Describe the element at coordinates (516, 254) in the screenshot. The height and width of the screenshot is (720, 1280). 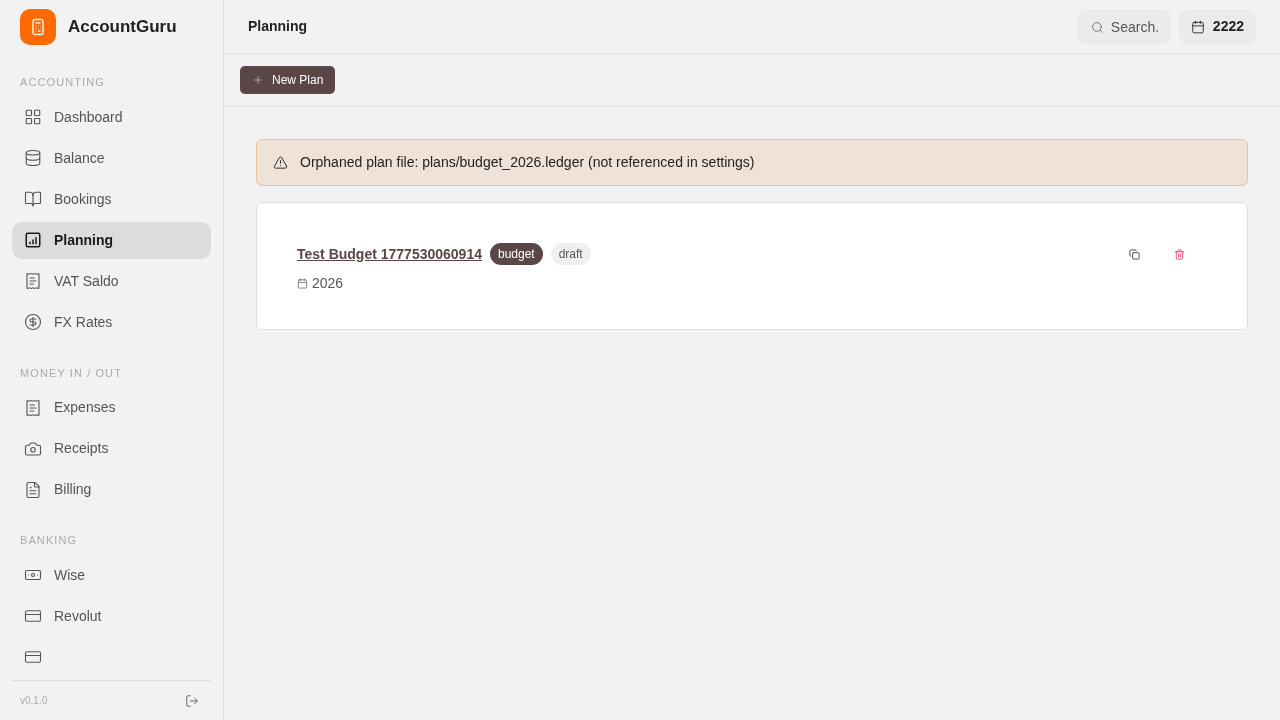
I see `type-tag: budget` at that location.